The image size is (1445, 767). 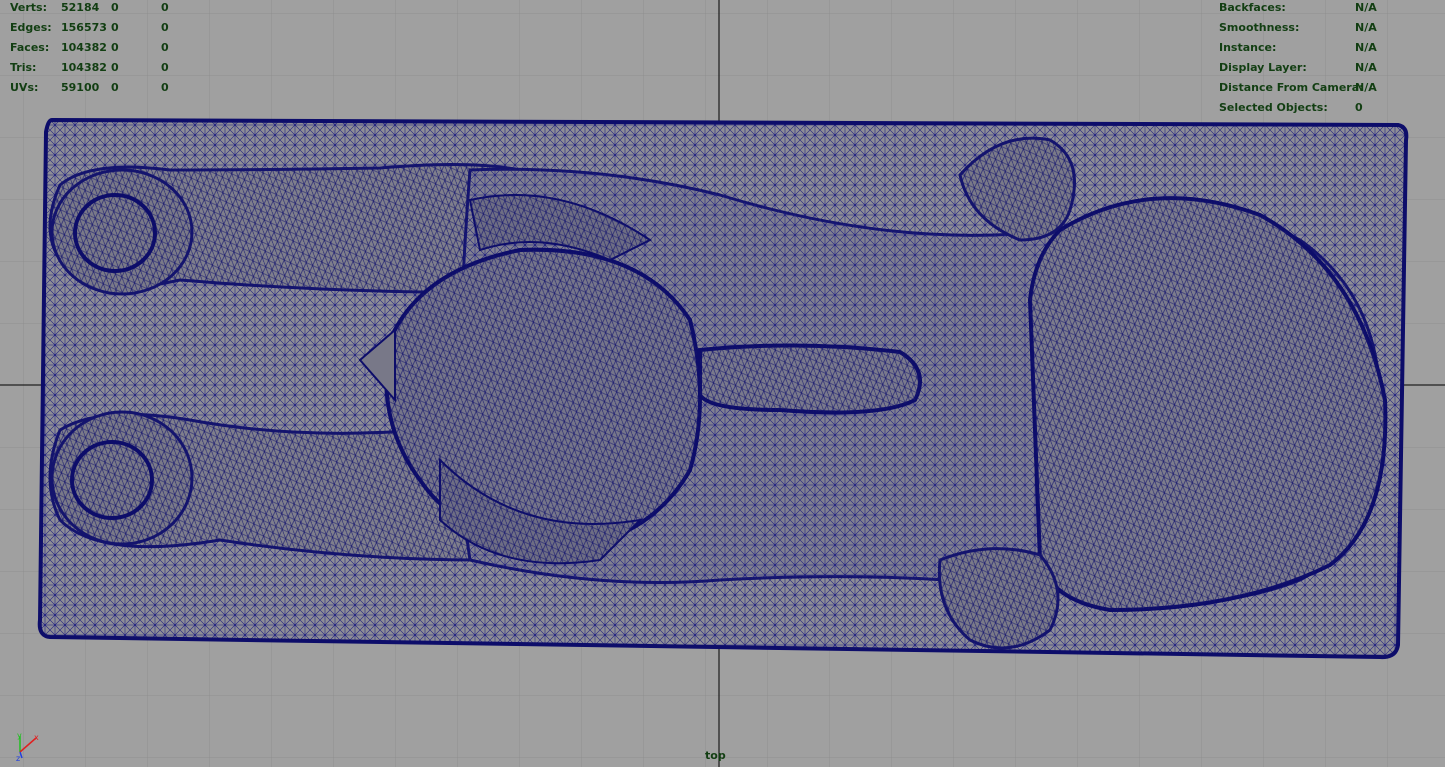 What do you see at coordinates (105, 10) in the screenshot?
I see `stat-row: Verts: 52184 0 0` at bounding box center [105, 10].